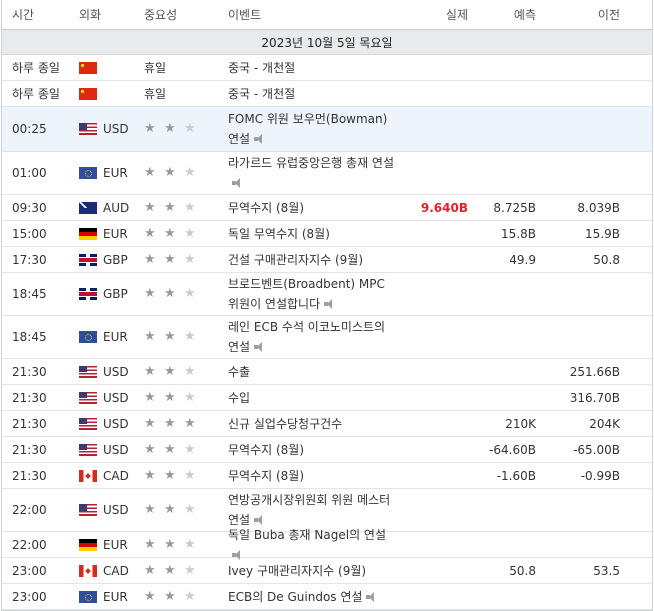 The height and width of the screenshot is (611, 654). I want to click on event-time: 01:00, so click(29, 173).